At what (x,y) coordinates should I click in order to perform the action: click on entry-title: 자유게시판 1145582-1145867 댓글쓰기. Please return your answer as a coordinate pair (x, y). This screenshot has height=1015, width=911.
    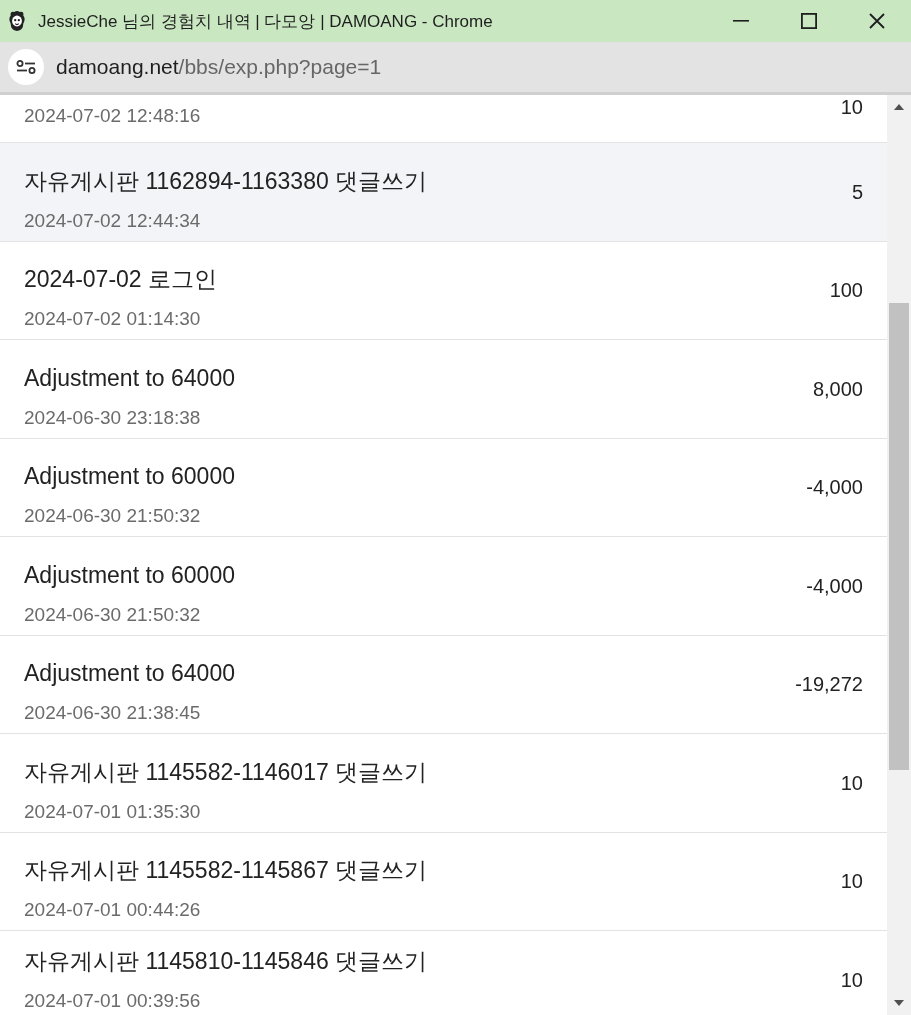
    Looking at the image, I should click on (226, 871).